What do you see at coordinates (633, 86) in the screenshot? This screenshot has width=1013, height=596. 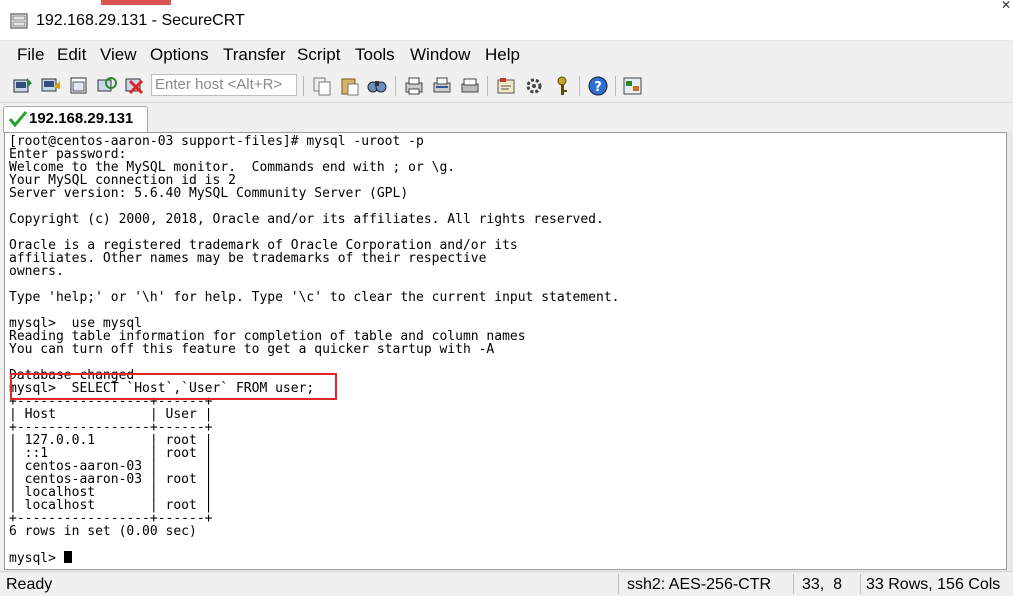 I see `sftp-icon` at bounding box center [633, 86].